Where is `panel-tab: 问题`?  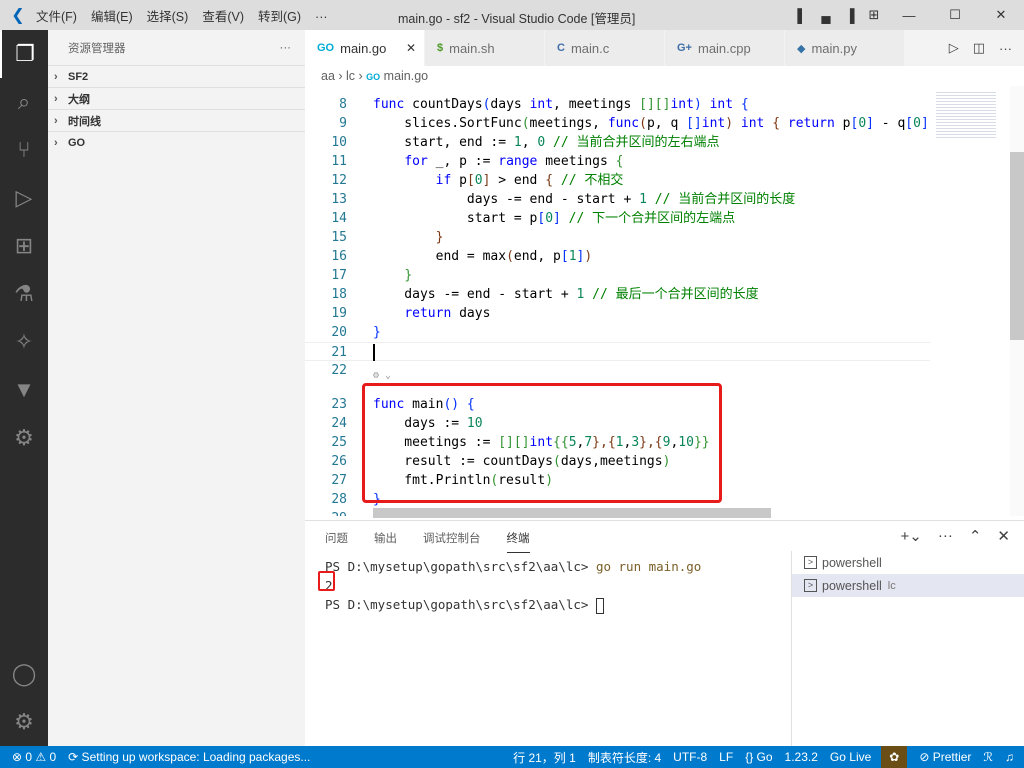
panel-tab: 问题 is located at coordinates (336, 541).